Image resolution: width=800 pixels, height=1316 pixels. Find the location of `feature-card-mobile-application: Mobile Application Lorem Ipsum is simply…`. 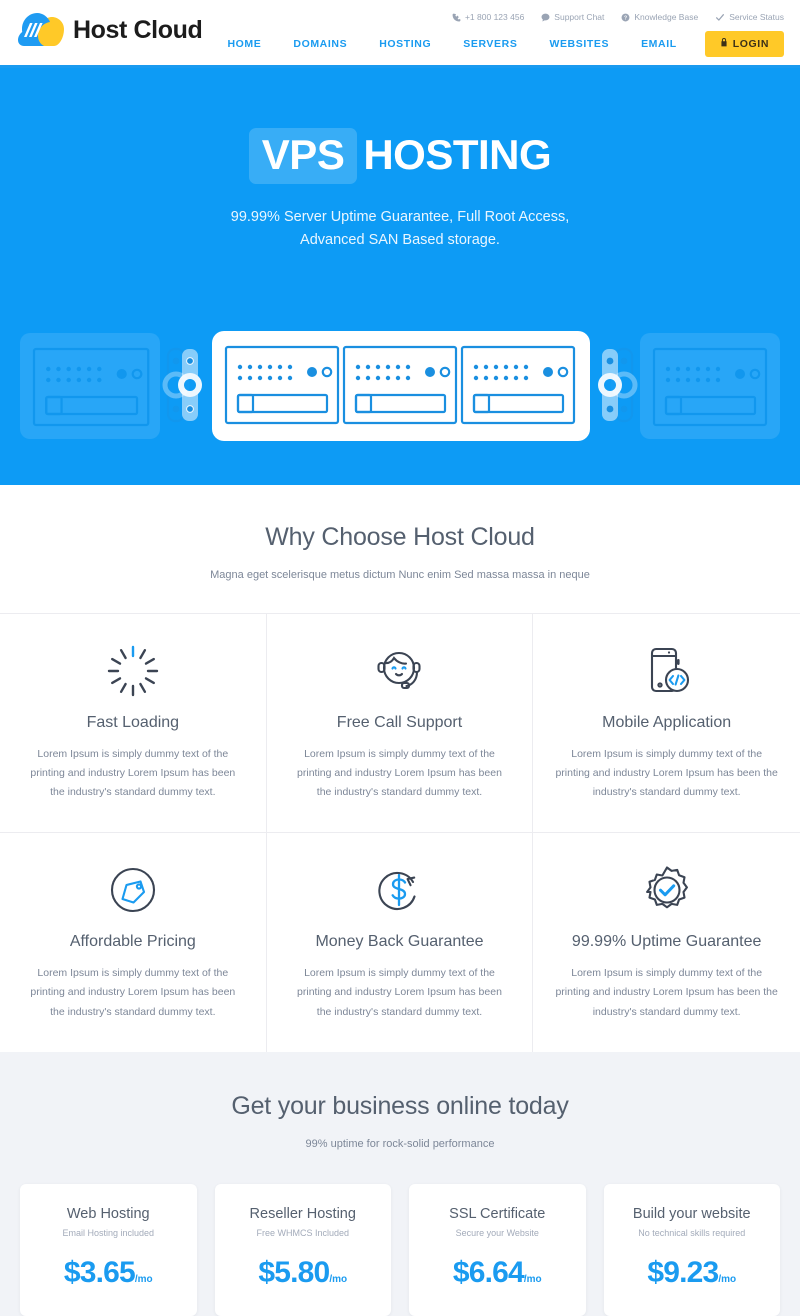

feature-card-mobile-application: Mobile Application Lorem Ipsum is simply… is located at coordinates (666, 724).